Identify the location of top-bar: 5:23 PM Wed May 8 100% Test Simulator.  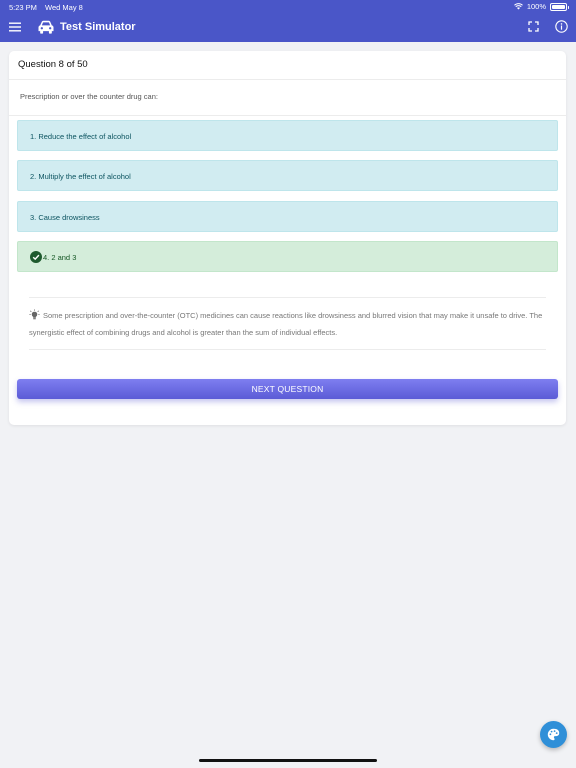
(288, 21).